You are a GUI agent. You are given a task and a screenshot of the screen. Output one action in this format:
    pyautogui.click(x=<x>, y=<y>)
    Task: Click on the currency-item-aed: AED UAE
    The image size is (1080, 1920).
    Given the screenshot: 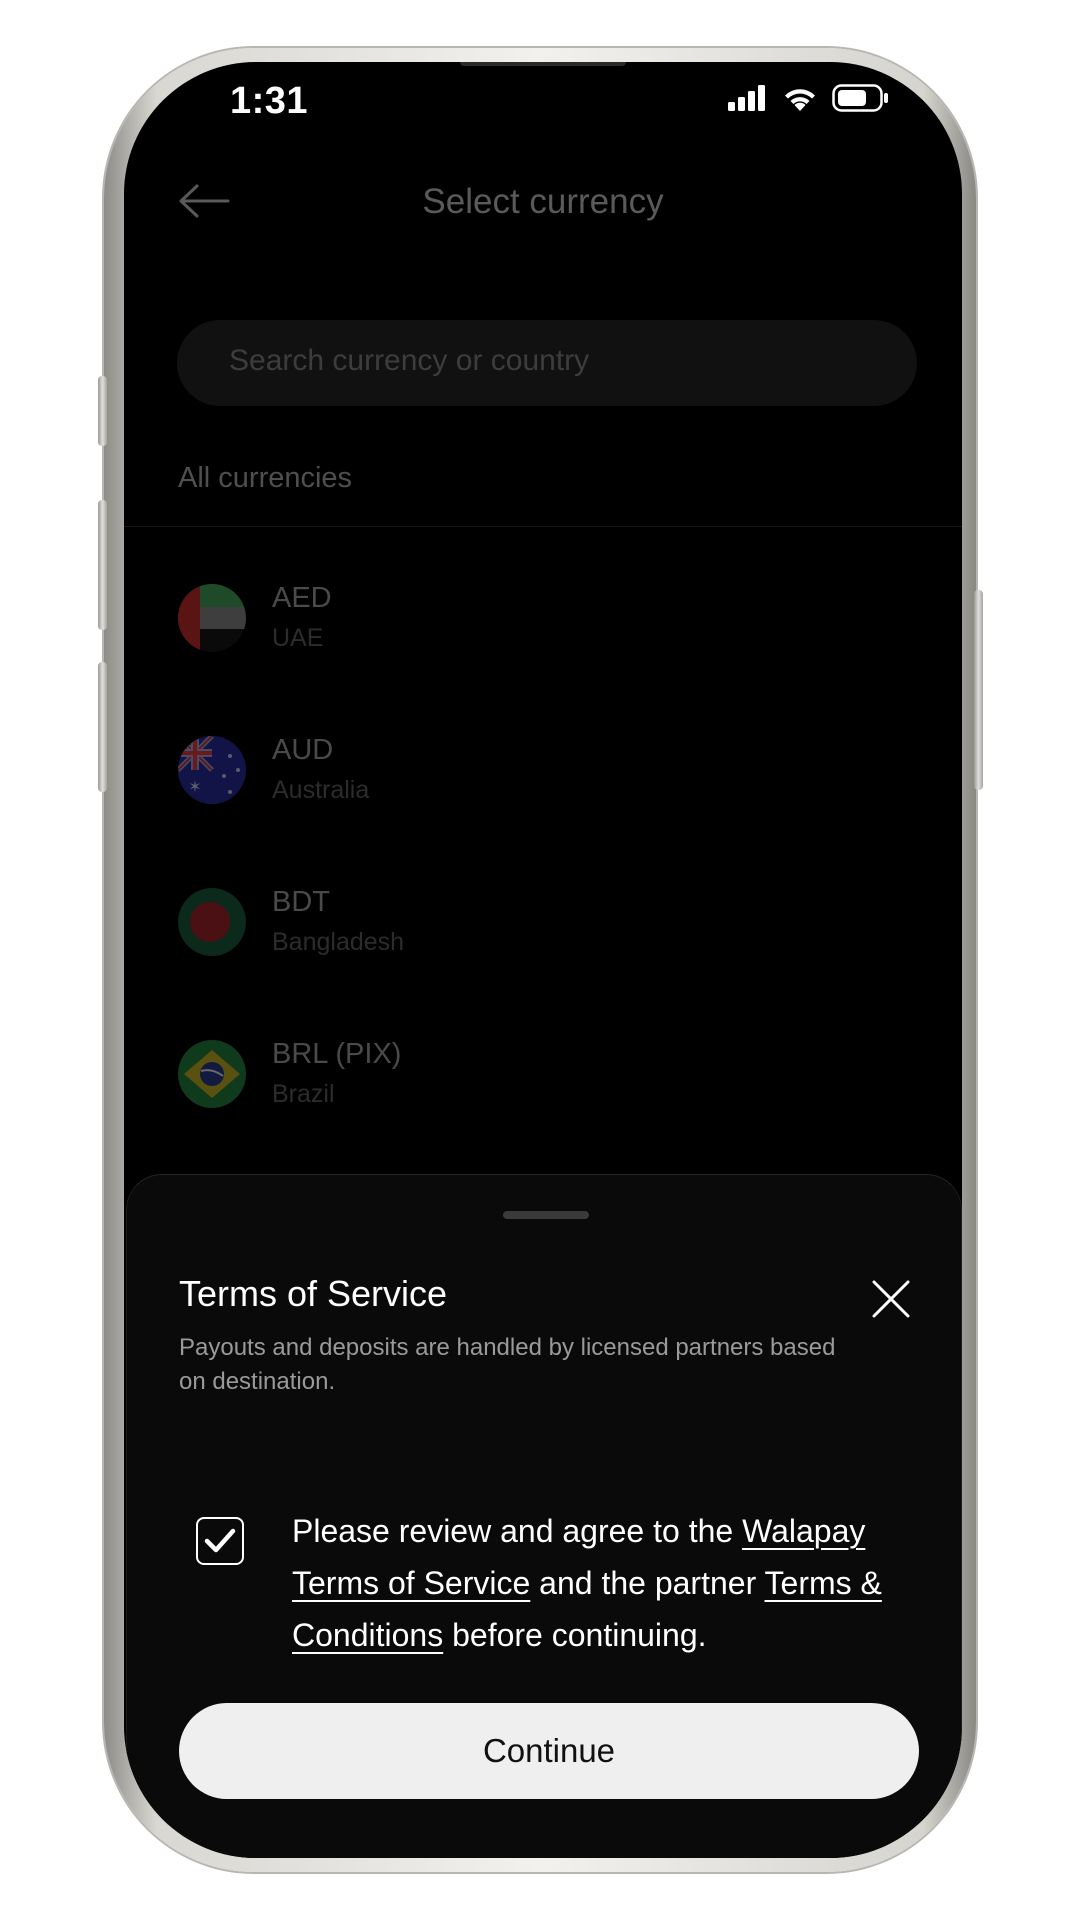 What is the action you would take?
    pyautogui.click(x=543, y=632)
    